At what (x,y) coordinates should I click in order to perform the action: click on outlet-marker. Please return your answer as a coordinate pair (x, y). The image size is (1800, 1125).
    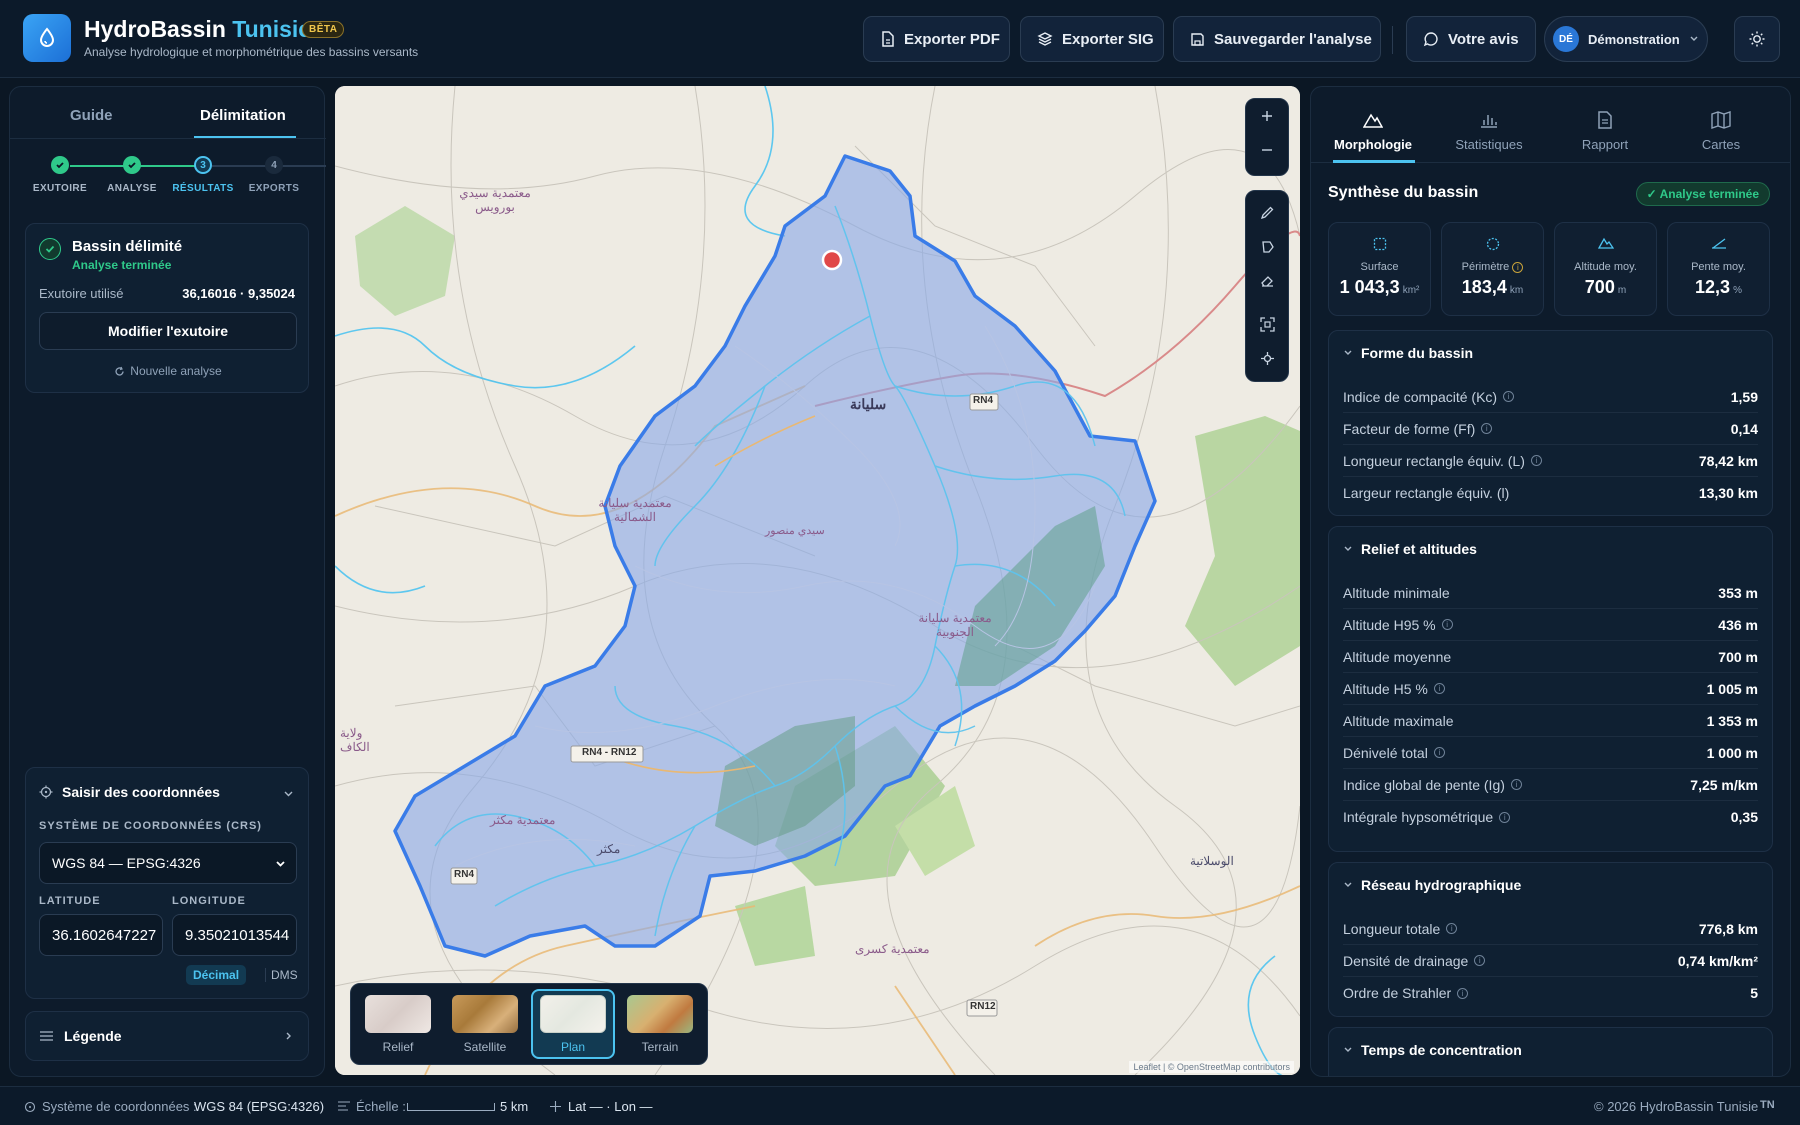
    Looking at the image, I should click on (832, 260).